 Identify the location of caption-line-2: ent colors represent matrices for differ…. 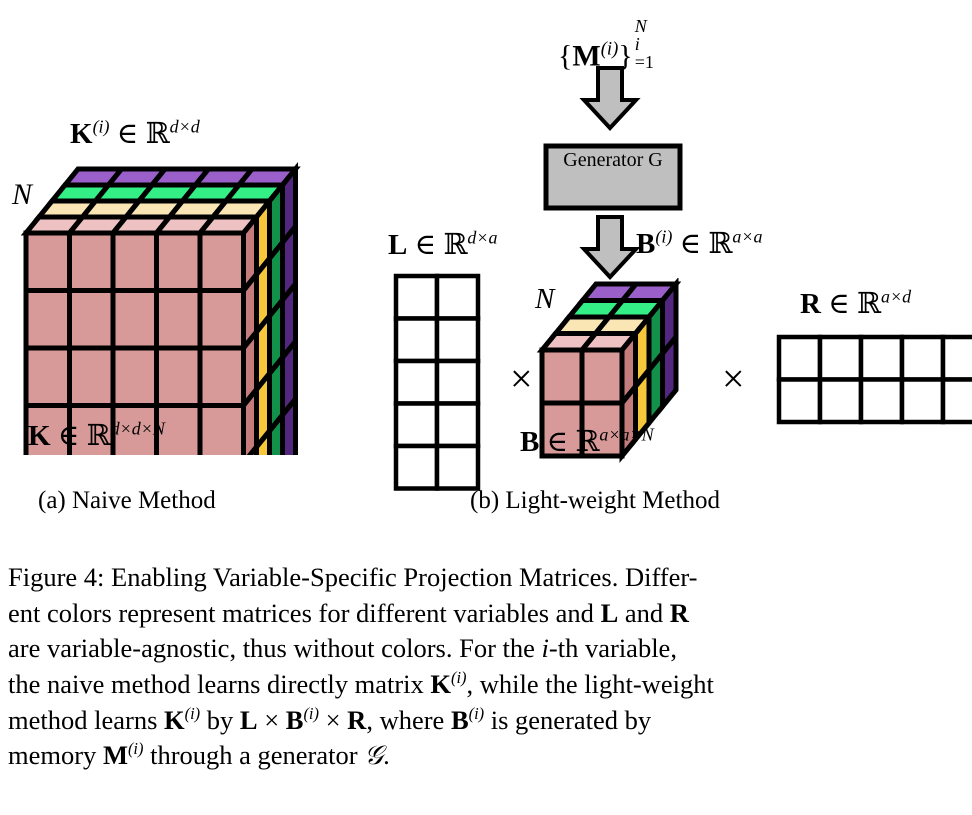
(348, 612).